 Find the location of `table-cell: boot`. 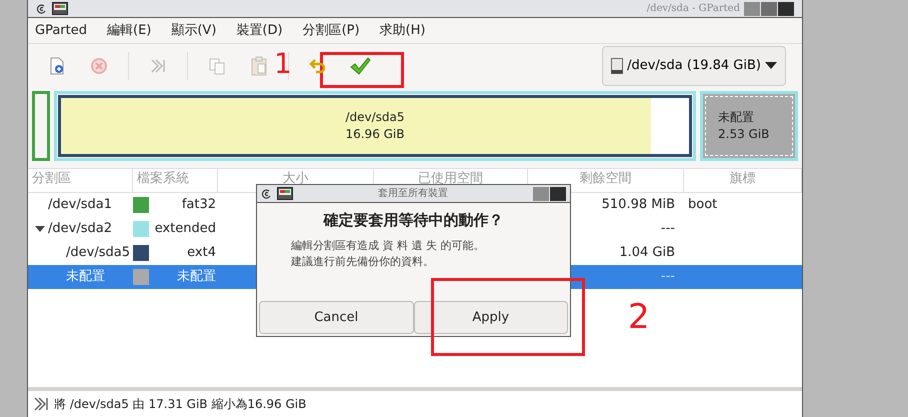

table-cell: boot is located at coordinates (703, 204).